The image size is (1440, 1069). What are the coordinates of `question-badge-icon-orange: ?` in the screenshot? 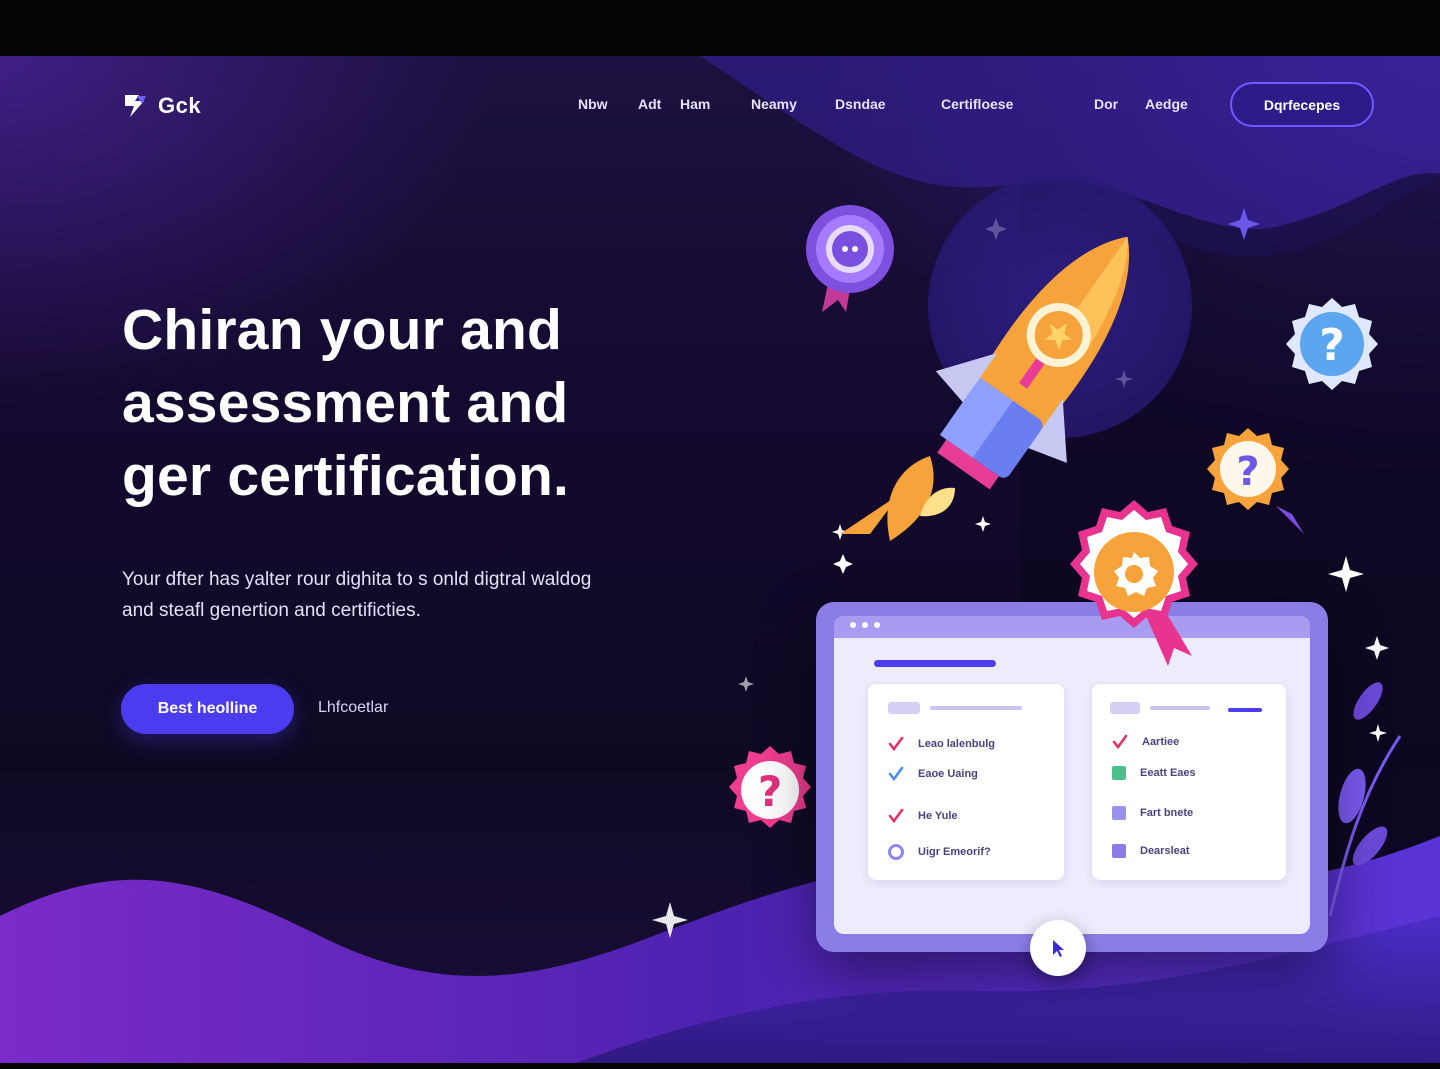 It's located at (1255, 481).